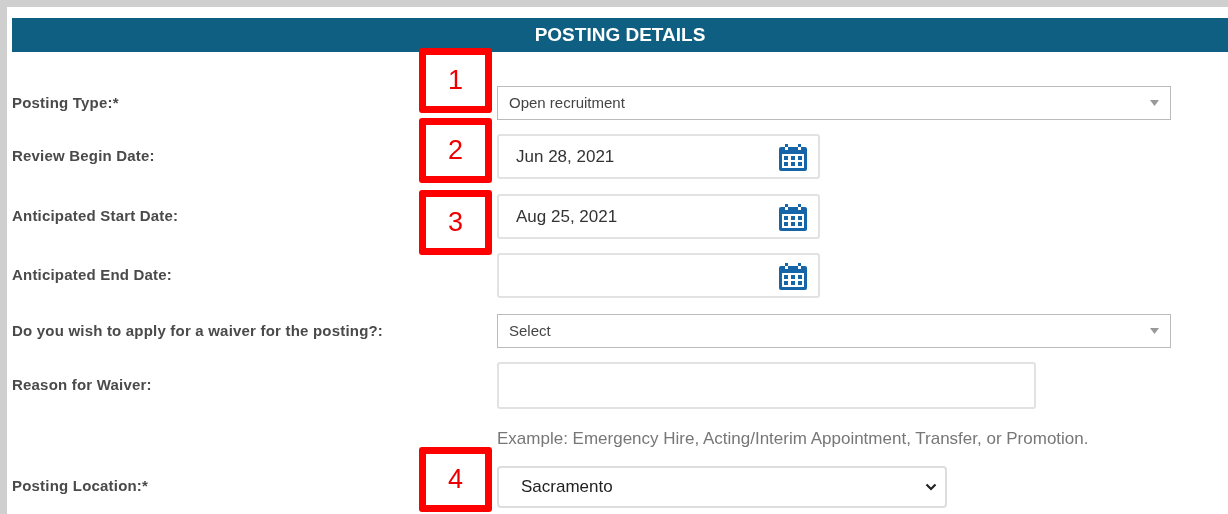 The image size is (1228, 514). I want to click on field-label: Review Begin Date:, so click(83, 156).